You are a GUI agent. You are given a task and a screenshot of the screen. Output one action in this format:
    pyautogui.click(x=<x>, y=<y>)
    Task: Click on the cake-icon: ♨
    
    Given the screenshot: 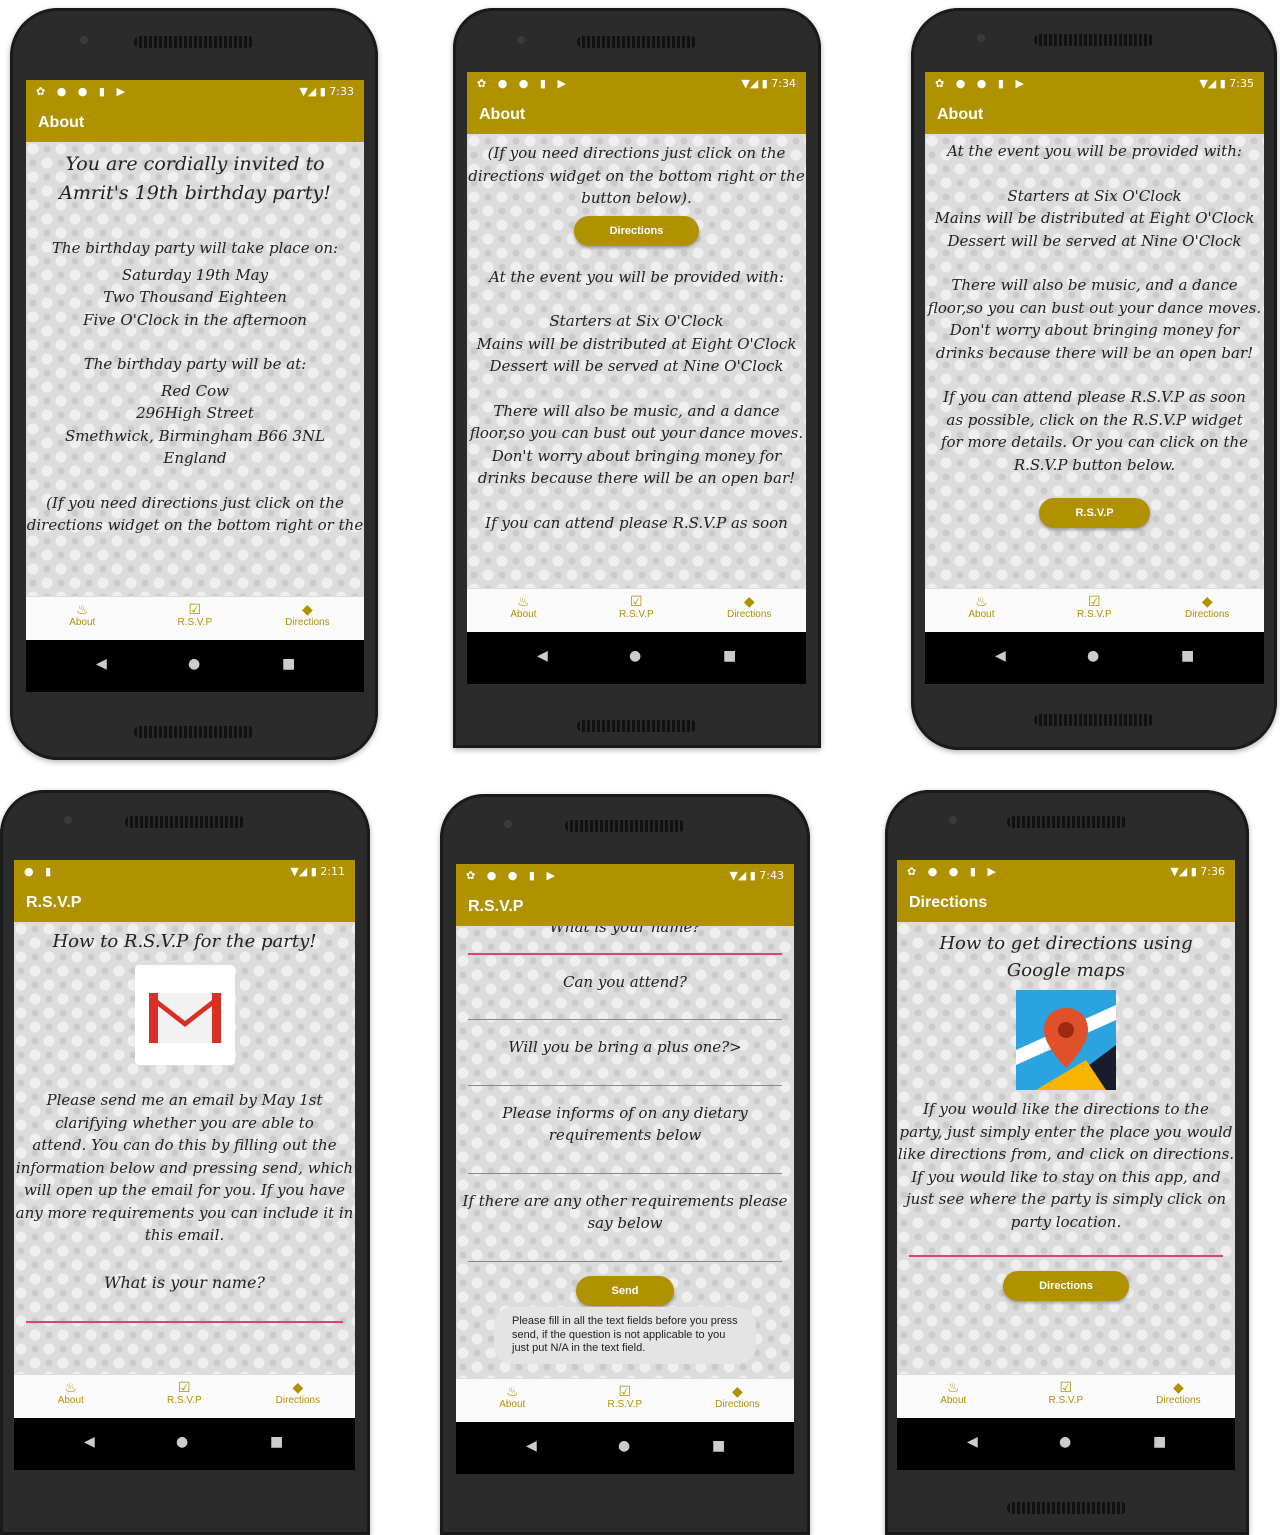 What is the action you would take?
    pyautogui.click(x=71, y=1387)
    